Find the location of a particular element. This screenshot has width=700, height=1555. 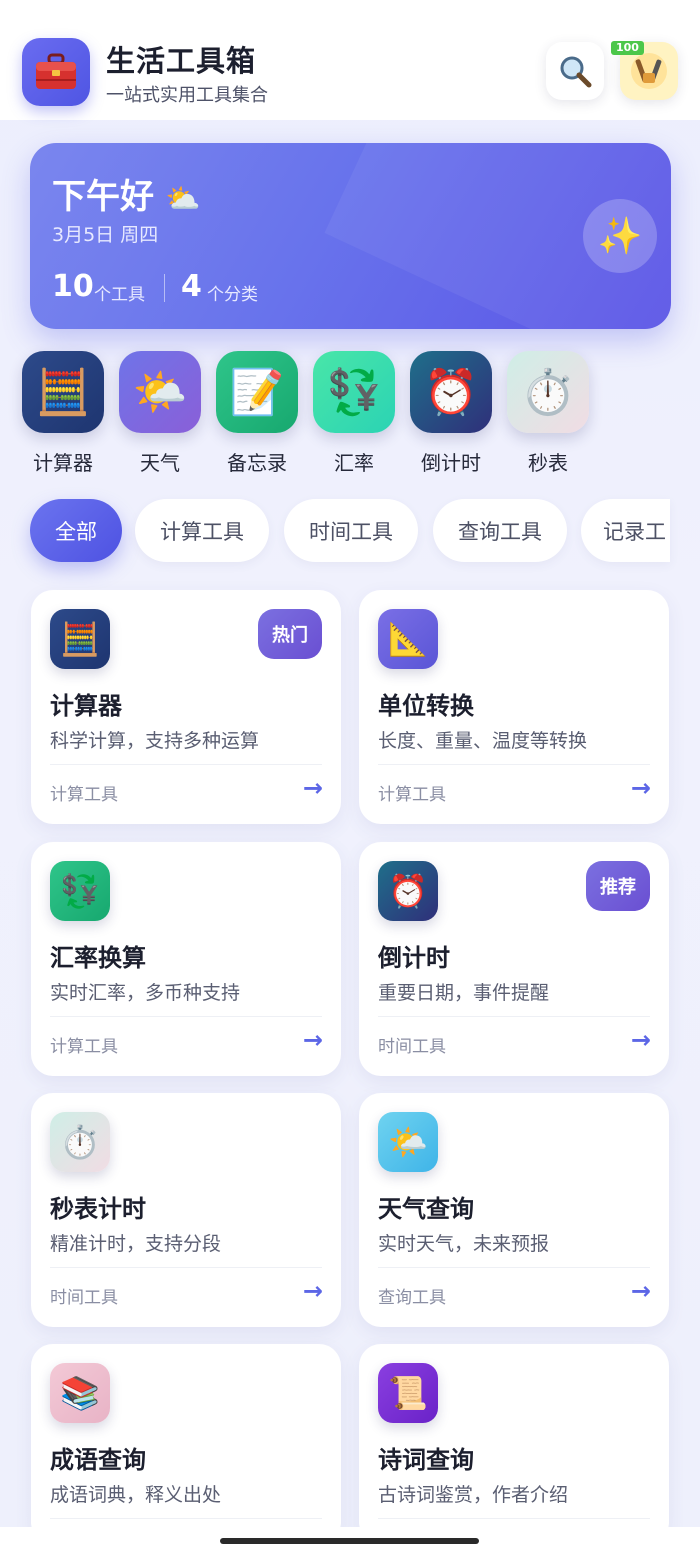

quick-tool-stopwatch: ⏱️ 秒表 is located at coordinates (548, 413).